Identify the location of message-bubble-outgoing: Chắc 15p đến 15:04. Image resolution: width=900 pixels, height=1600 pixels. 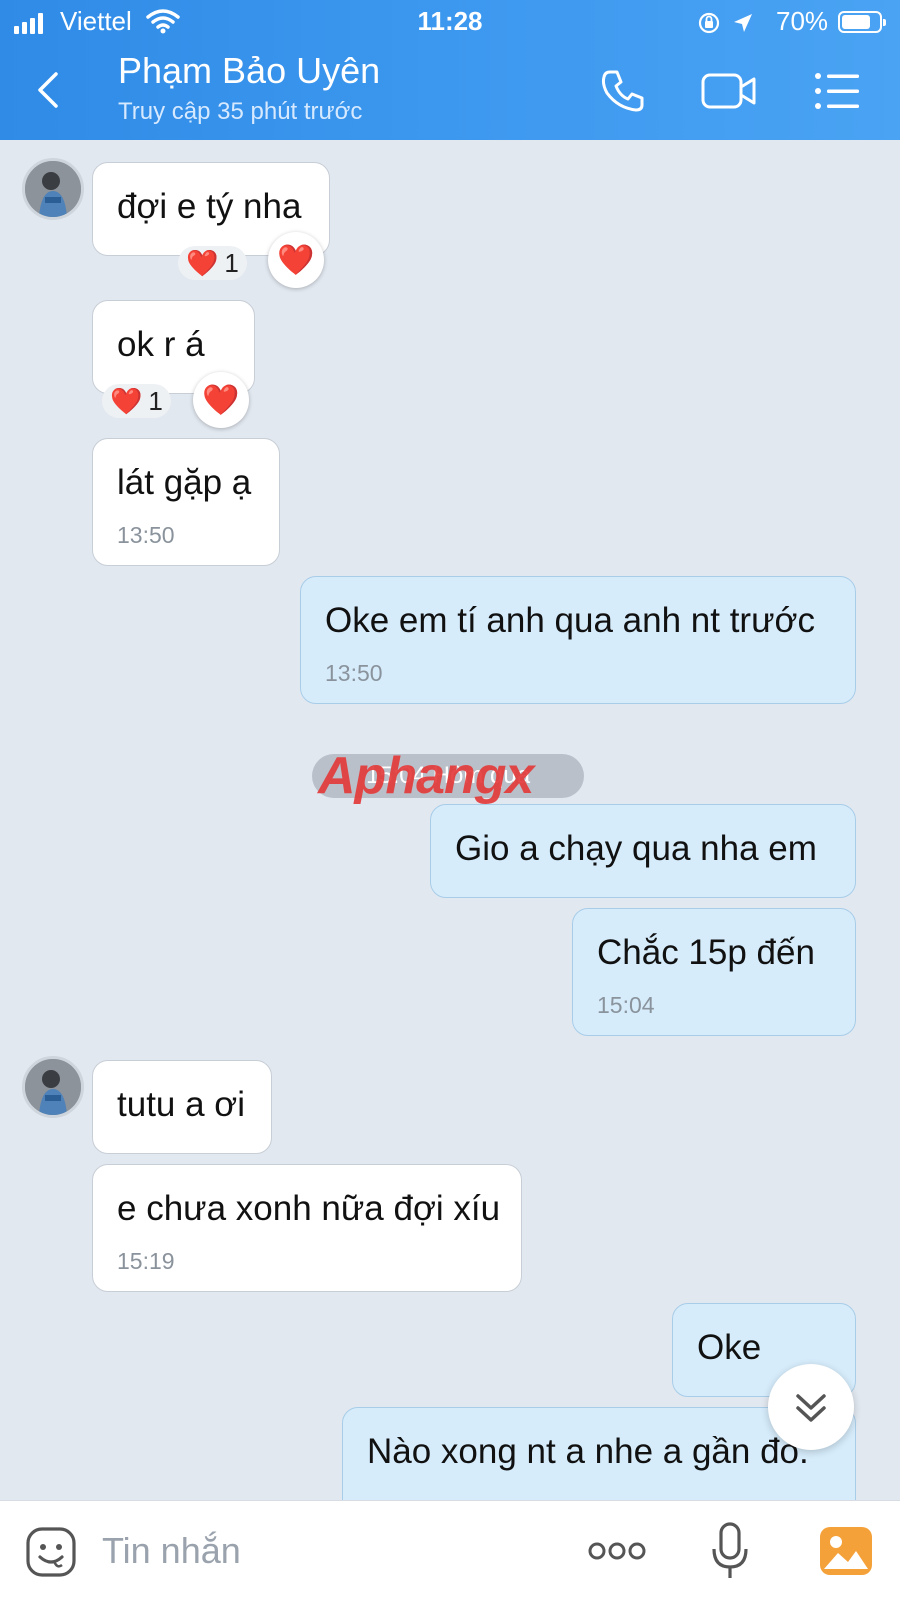
(714, 972).